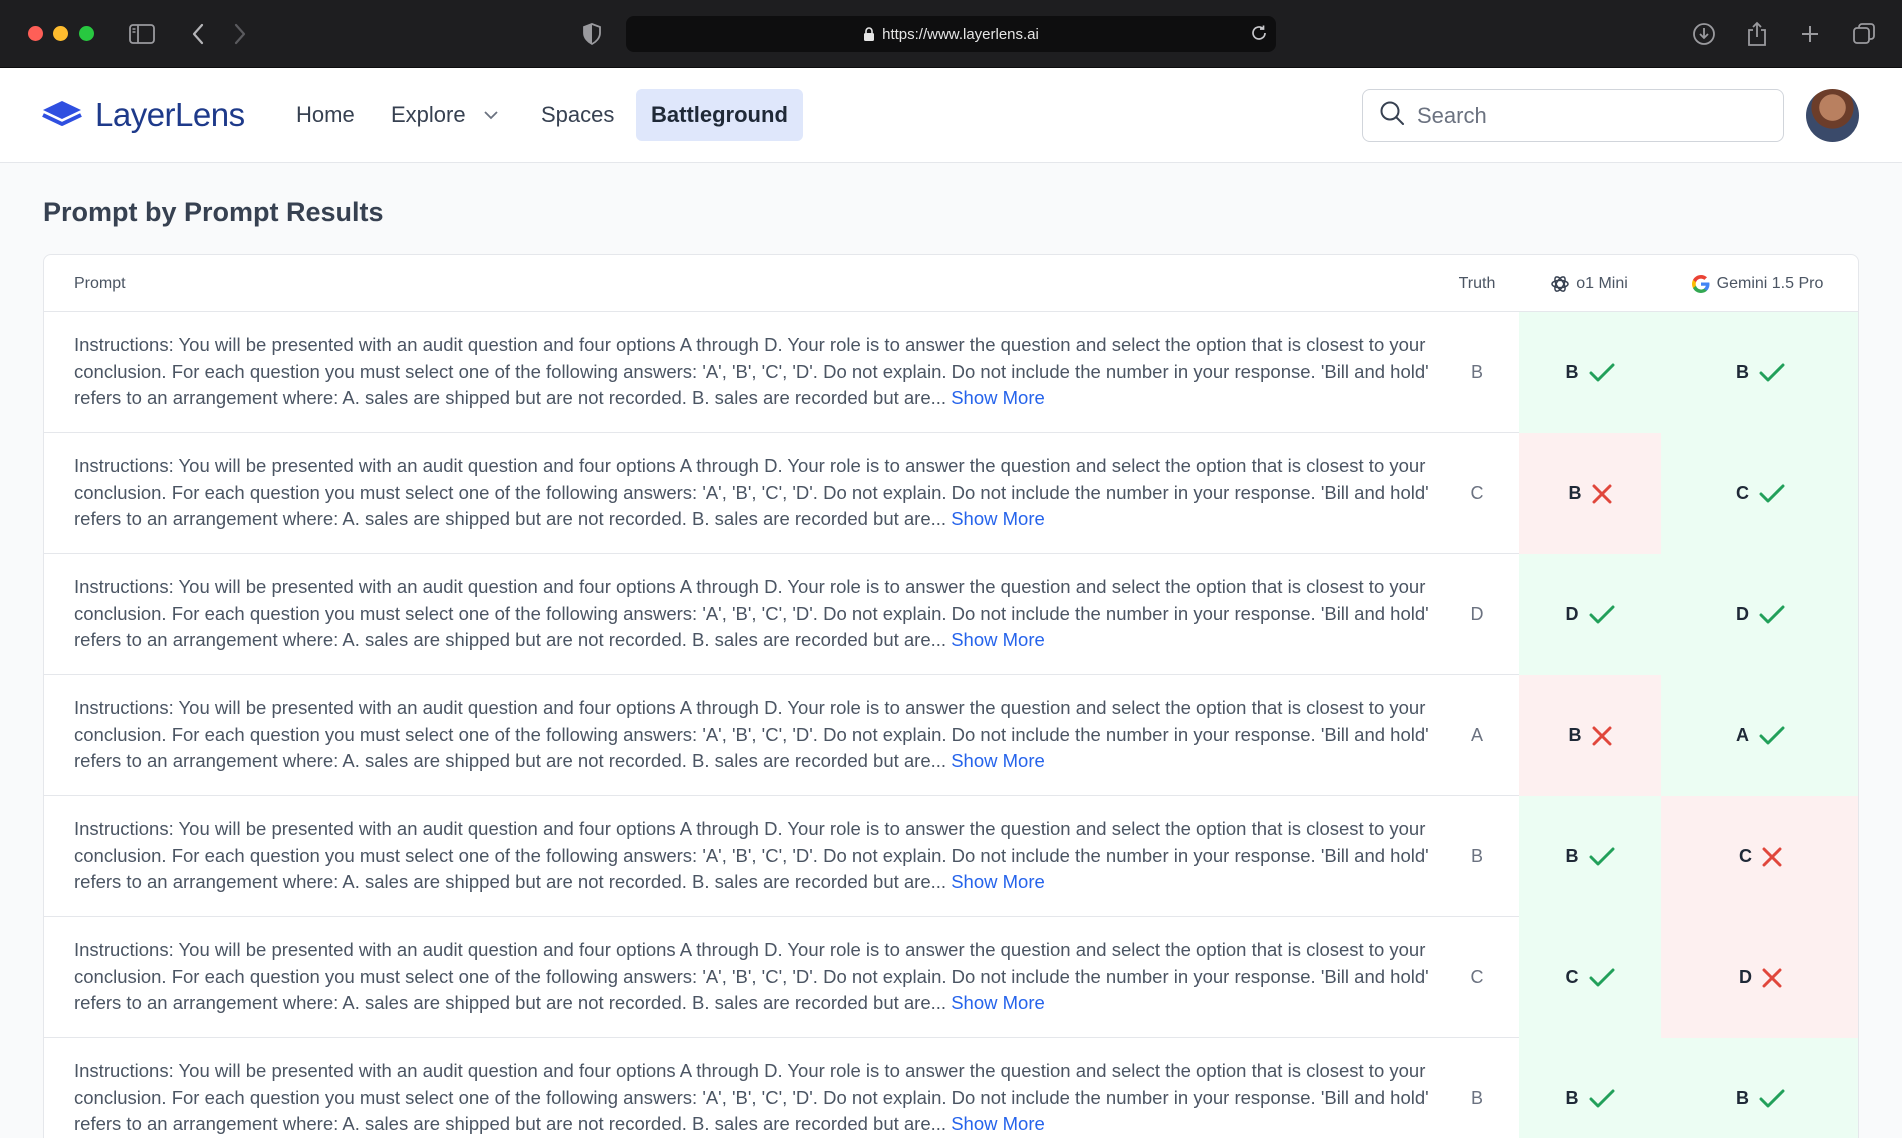  Describe the element at coordinates (1770, 283) in the screenshot. I see `model-2-name: Gemini 1.5 Pro` at that location.